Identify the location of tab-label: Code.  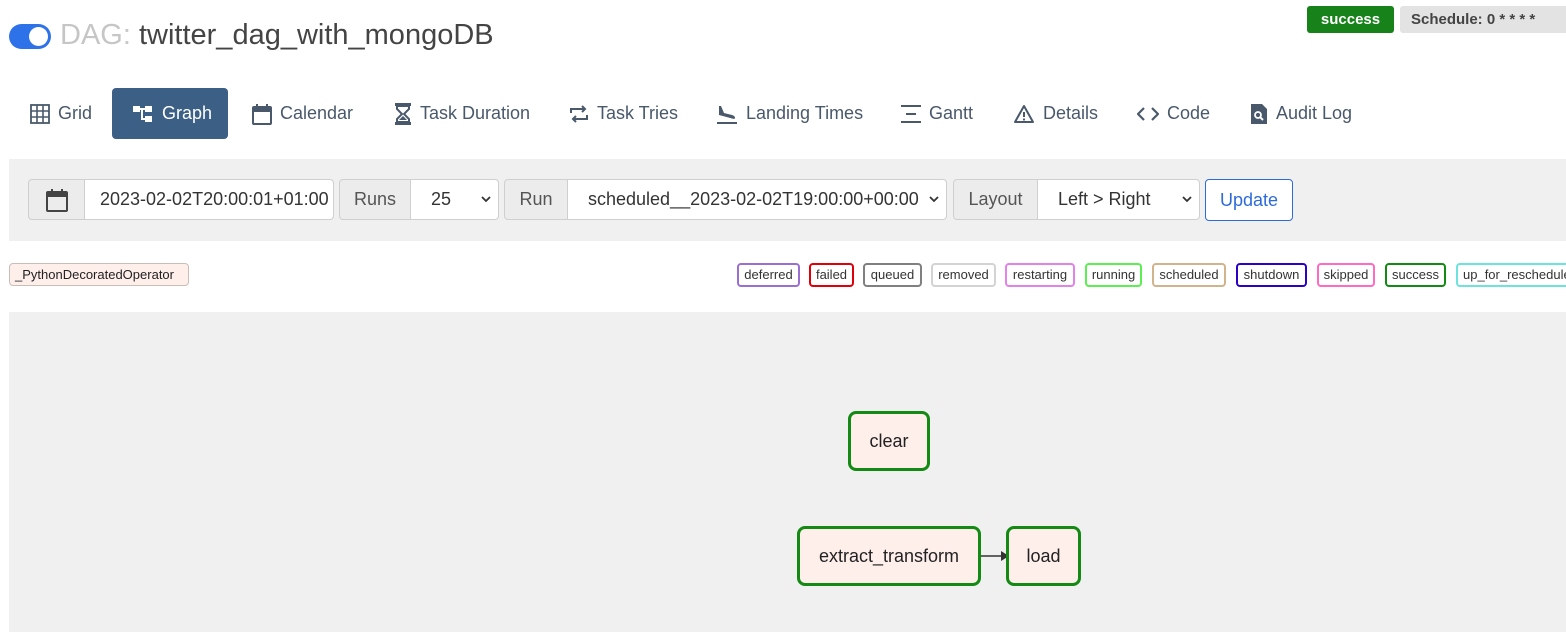
(1189, 113).